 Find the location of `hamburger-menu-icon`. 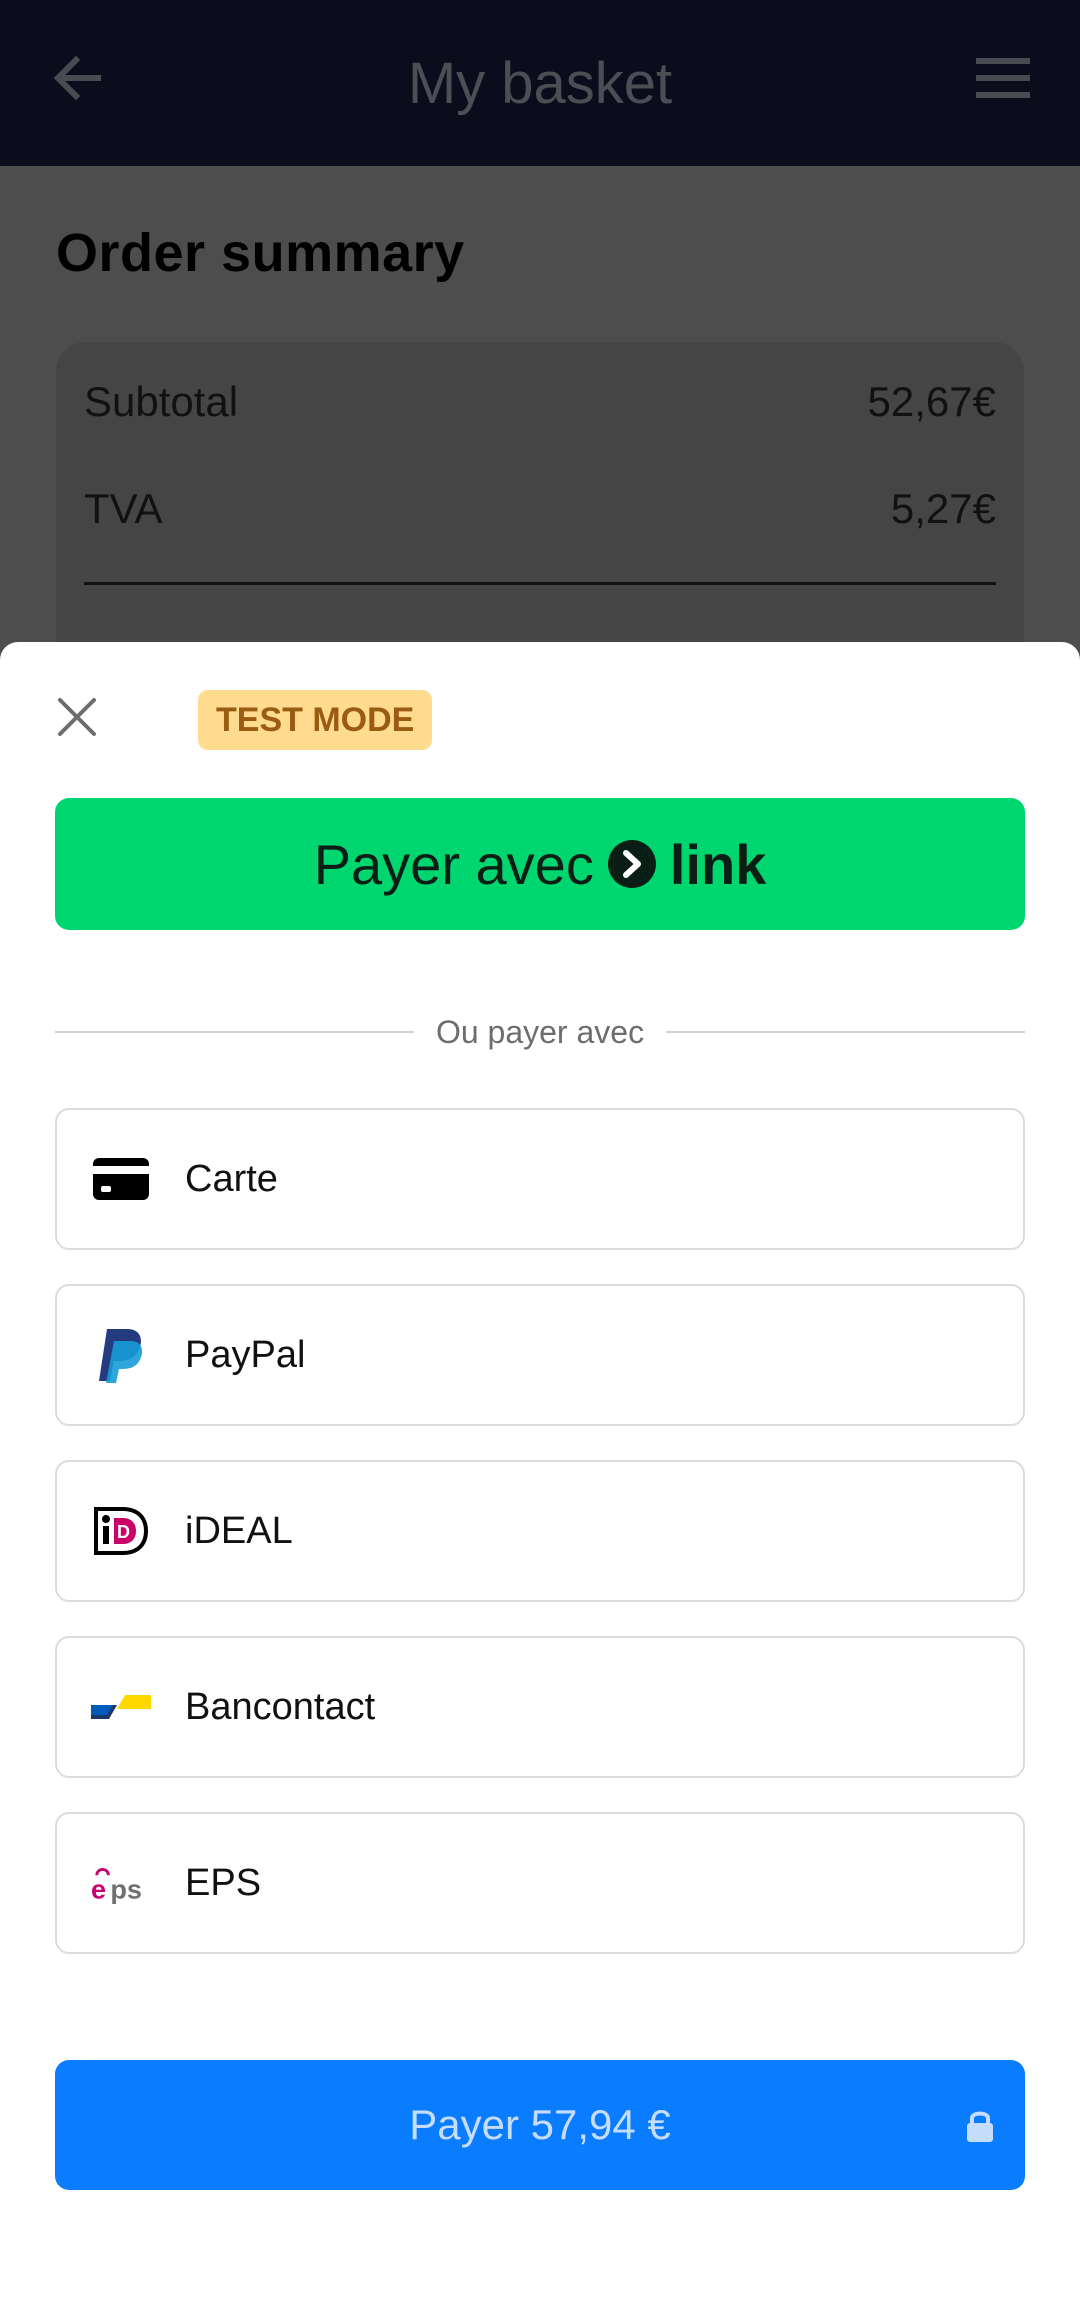

hamburger-menu-icon is located at coordinates (1003, 78).